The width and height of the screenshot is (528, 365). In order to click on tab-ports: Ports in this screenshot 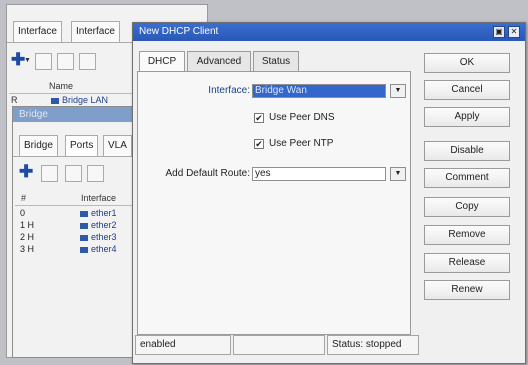, I will do `click(82, 145)`.